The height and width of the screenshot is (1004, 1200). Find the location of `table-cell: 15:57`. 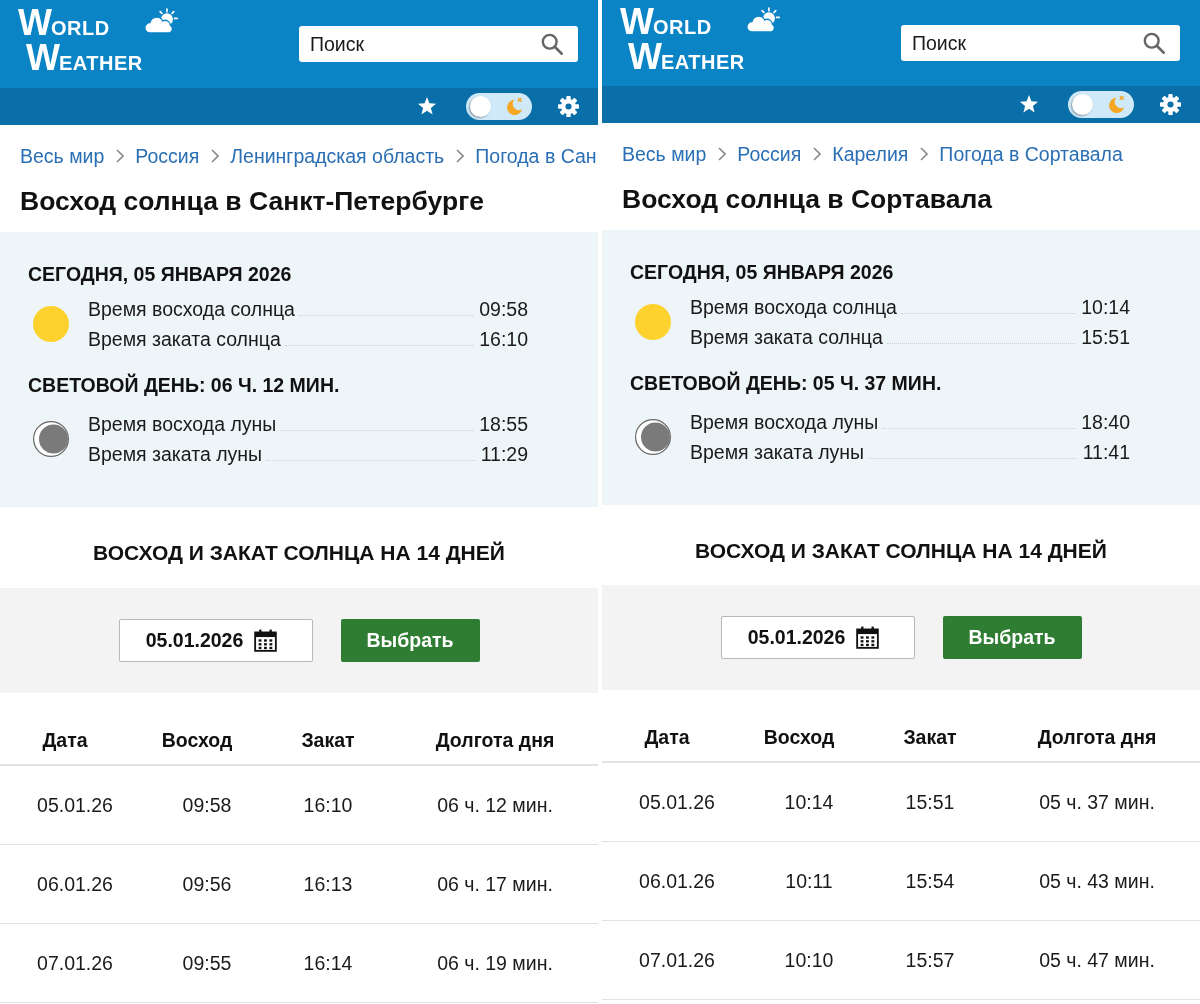

table-cell: 15:57 is located at coordinates (930, 960).